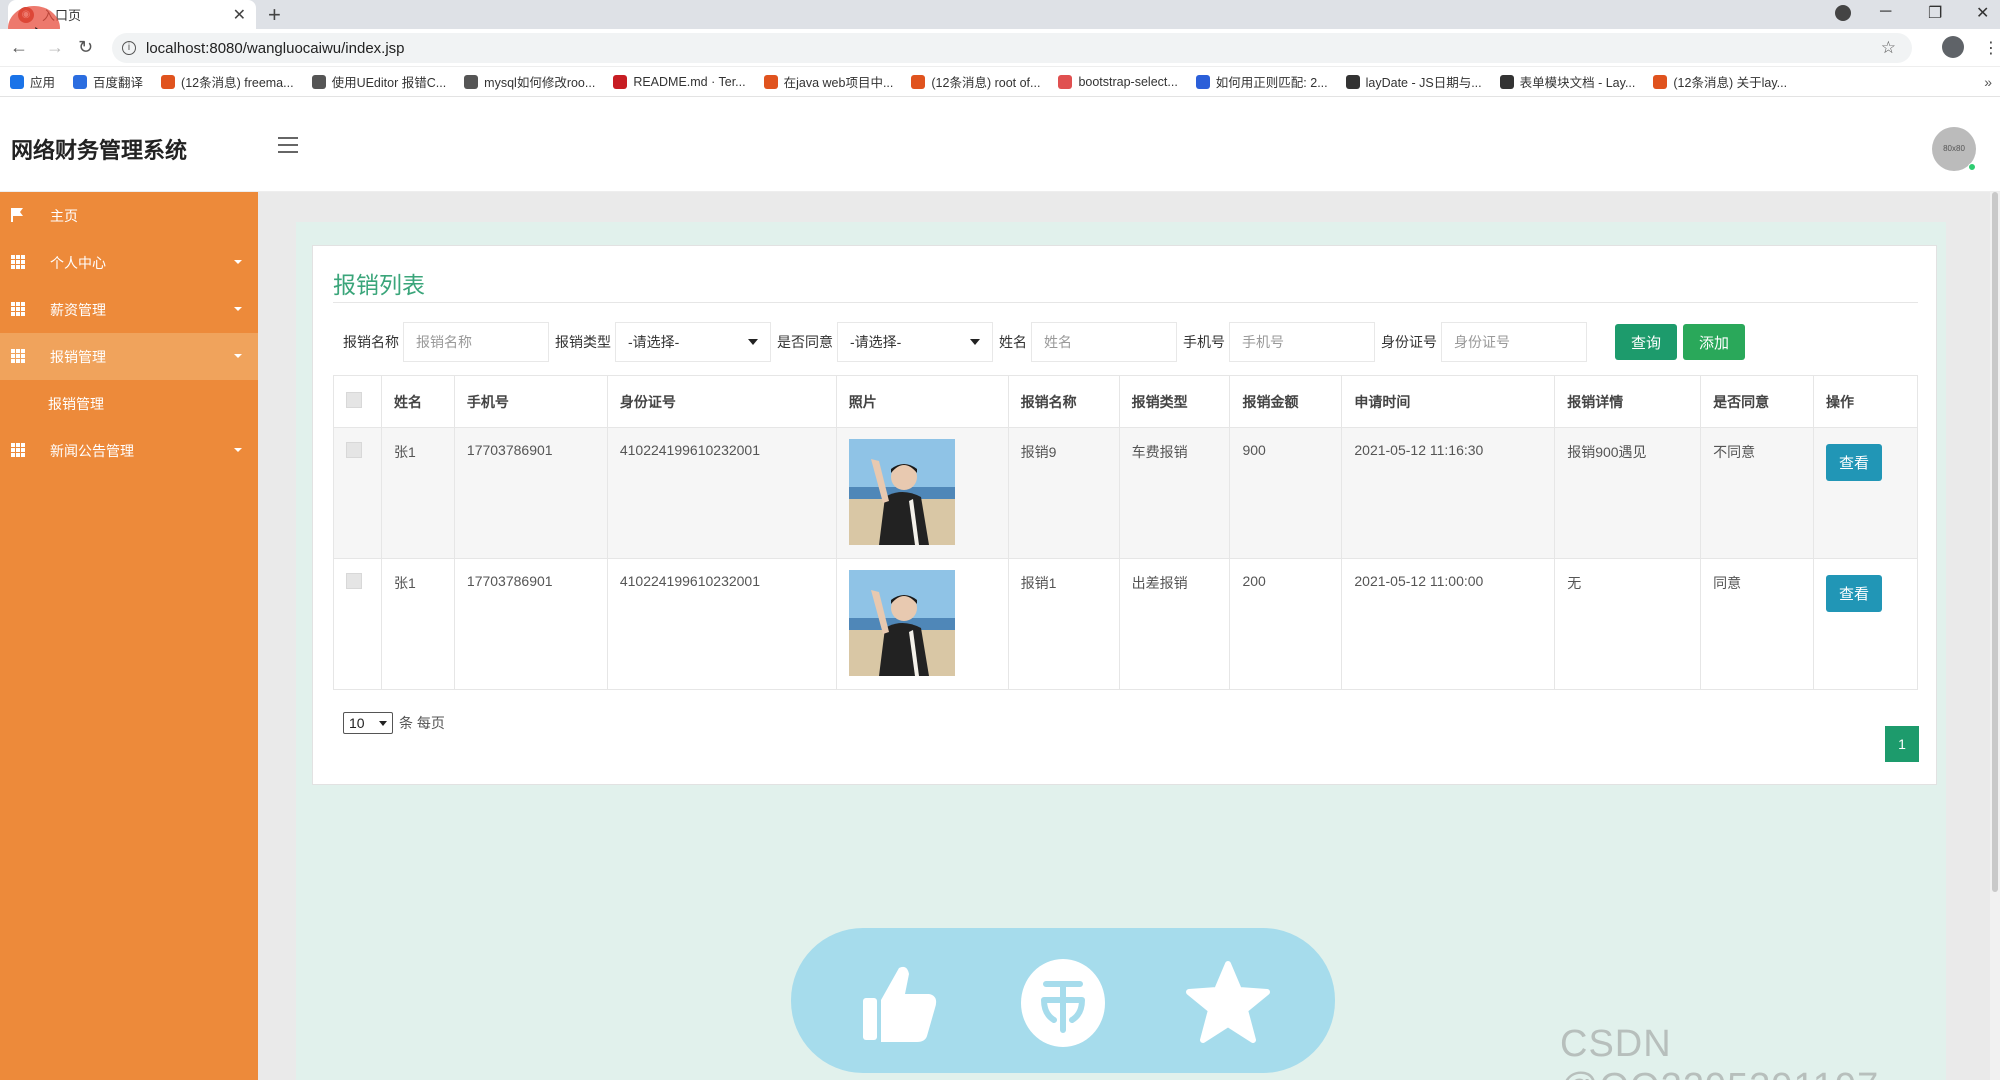 This screenshot has width=2000, height=1080. Describe the element at coordinates (721, 401) in the screenshot. I see `column-header: 身份证号` at that location.